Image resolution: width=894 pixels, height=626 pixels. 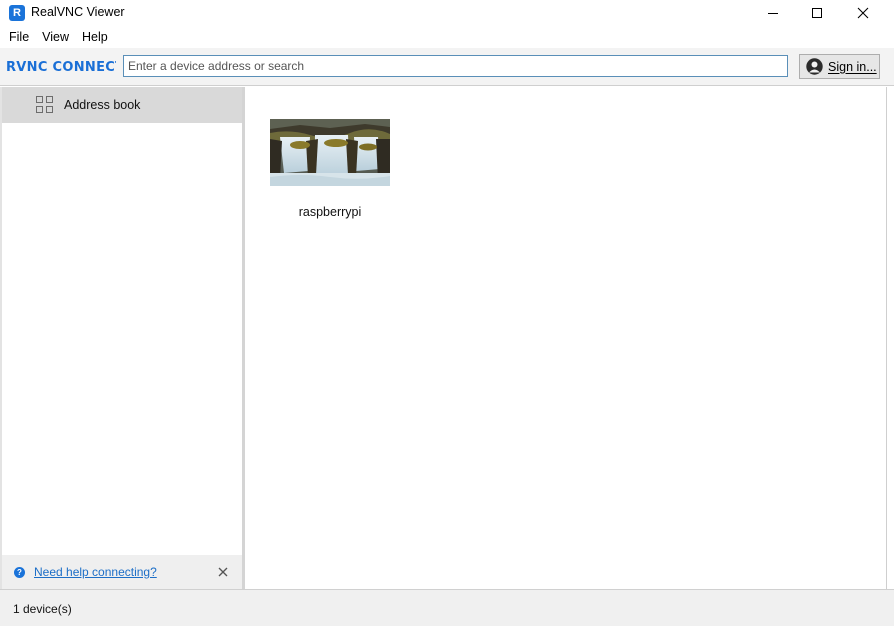 I want to click on maximize-icon, so click(x=817, y=13).